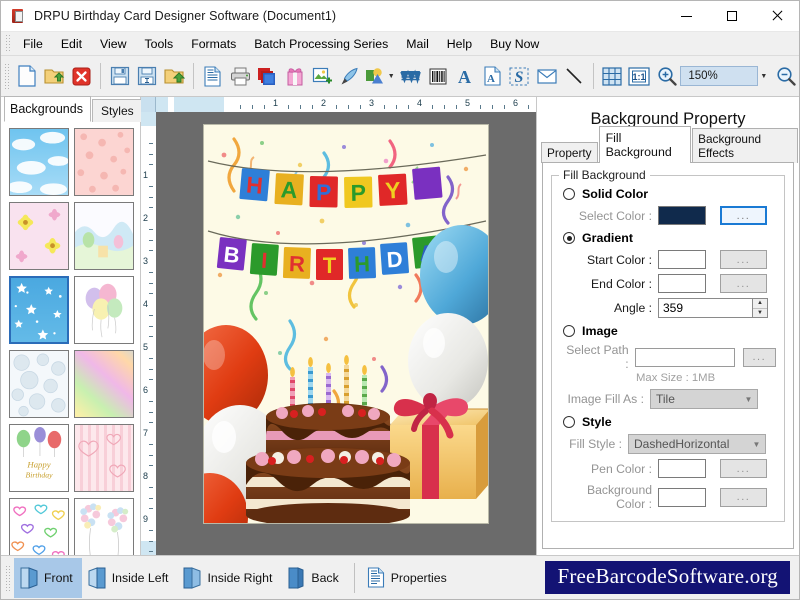  I want to click on thumbnail-clouds-sky-background, so click(39, 162).